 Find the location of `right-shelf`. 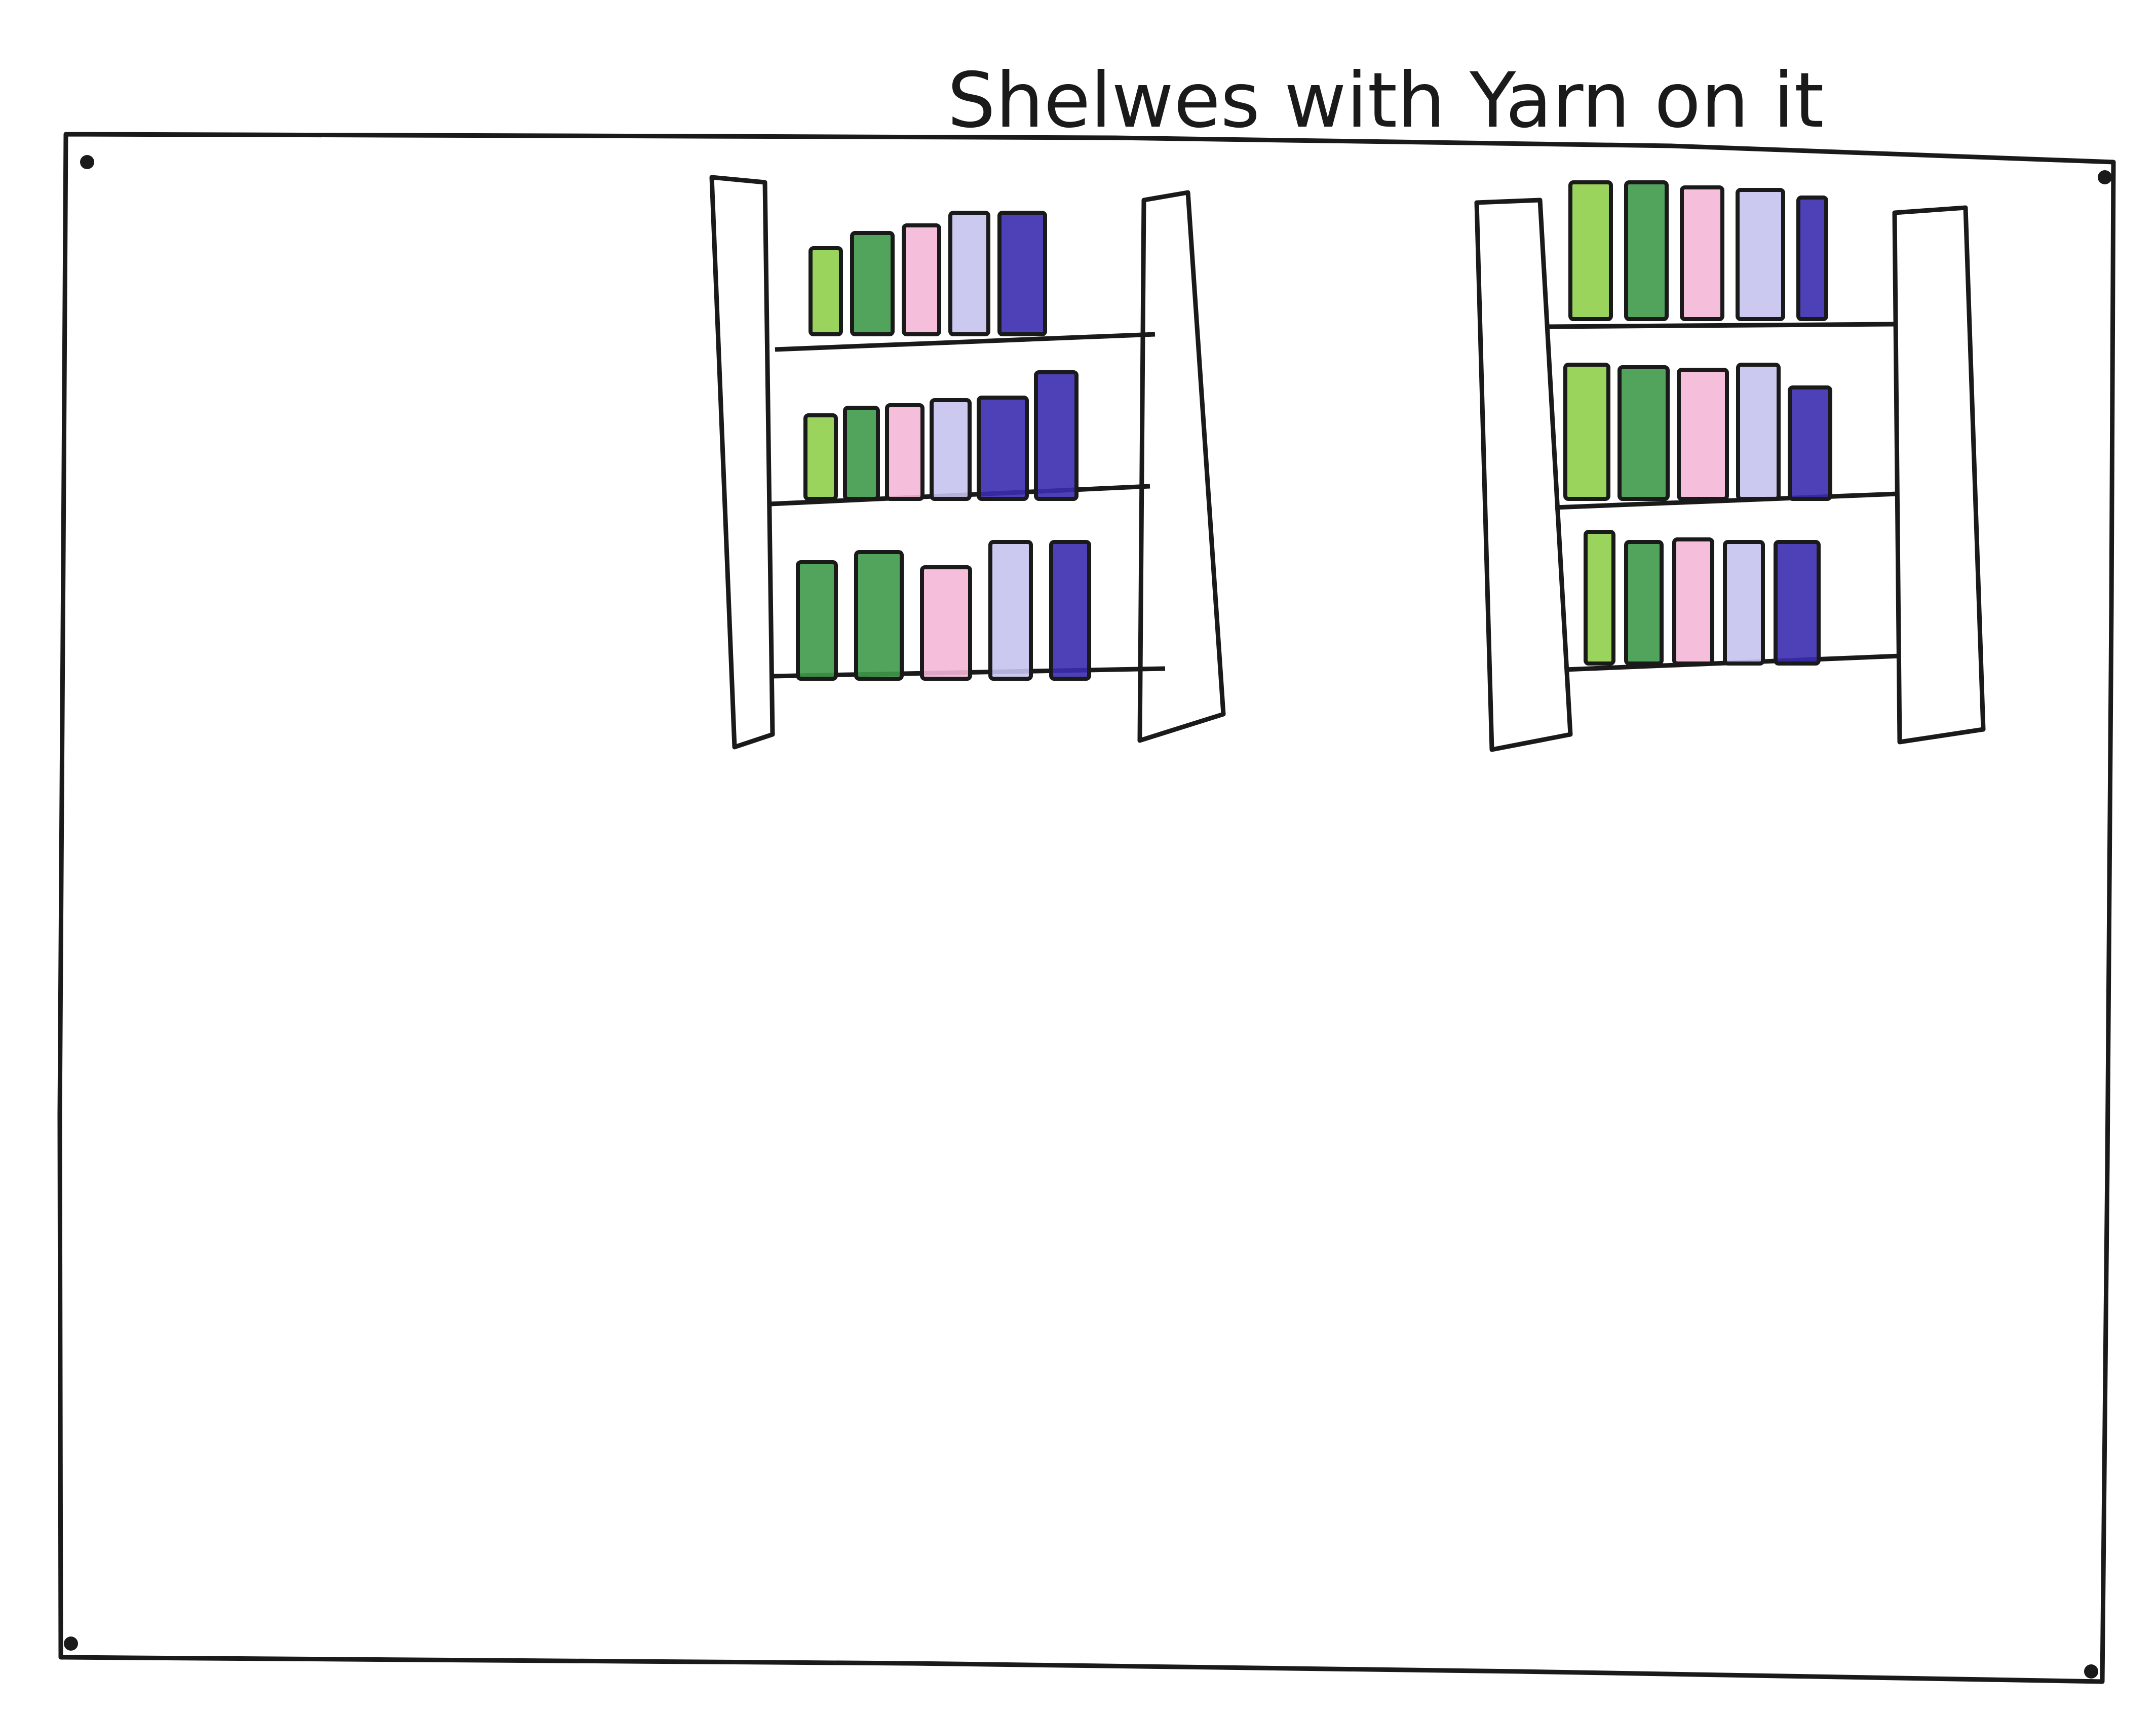

right-shelf is located at coordinates (1730, 466).